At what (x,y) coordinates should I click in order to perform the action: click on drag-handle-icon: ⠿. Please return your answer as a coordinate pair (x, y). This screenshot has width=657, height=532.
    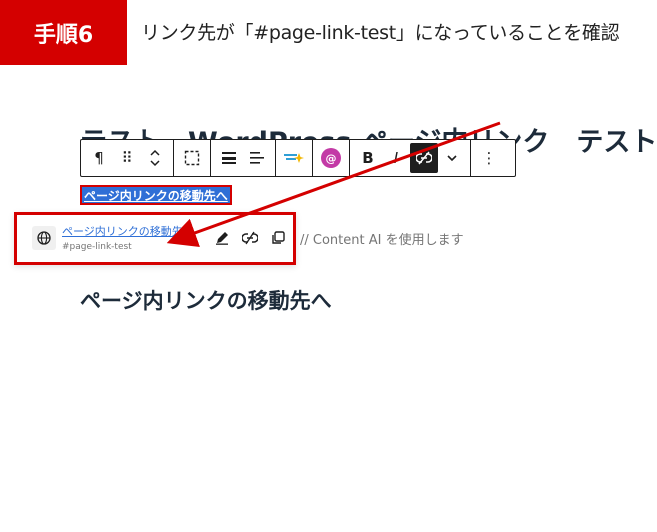
    Looking at the image, I should click on (127, 158).